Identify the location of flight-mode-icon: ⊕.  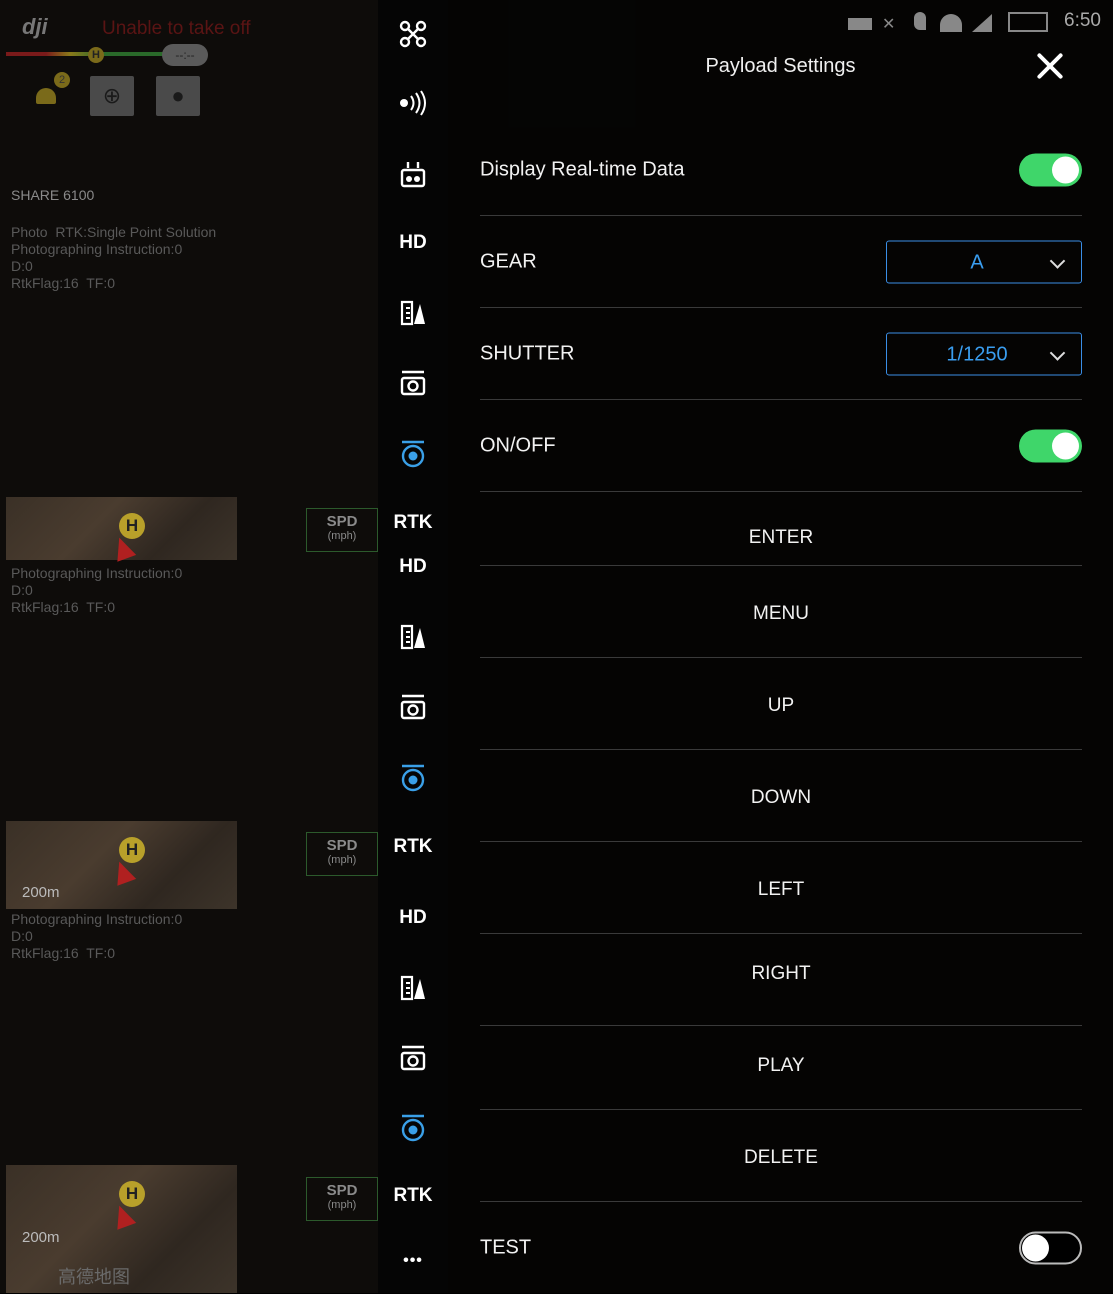
(112, 96).